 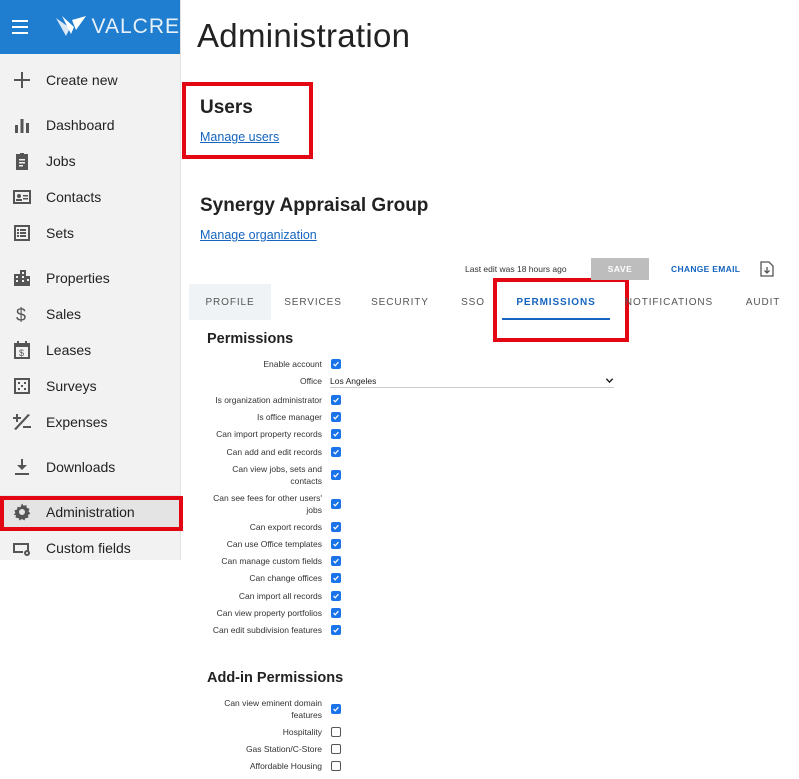 What do you see at coordinates (556, 302) in the screenshot?
I see `tab-permissions: PERMISSIONS` at bounding box center [556, 302].